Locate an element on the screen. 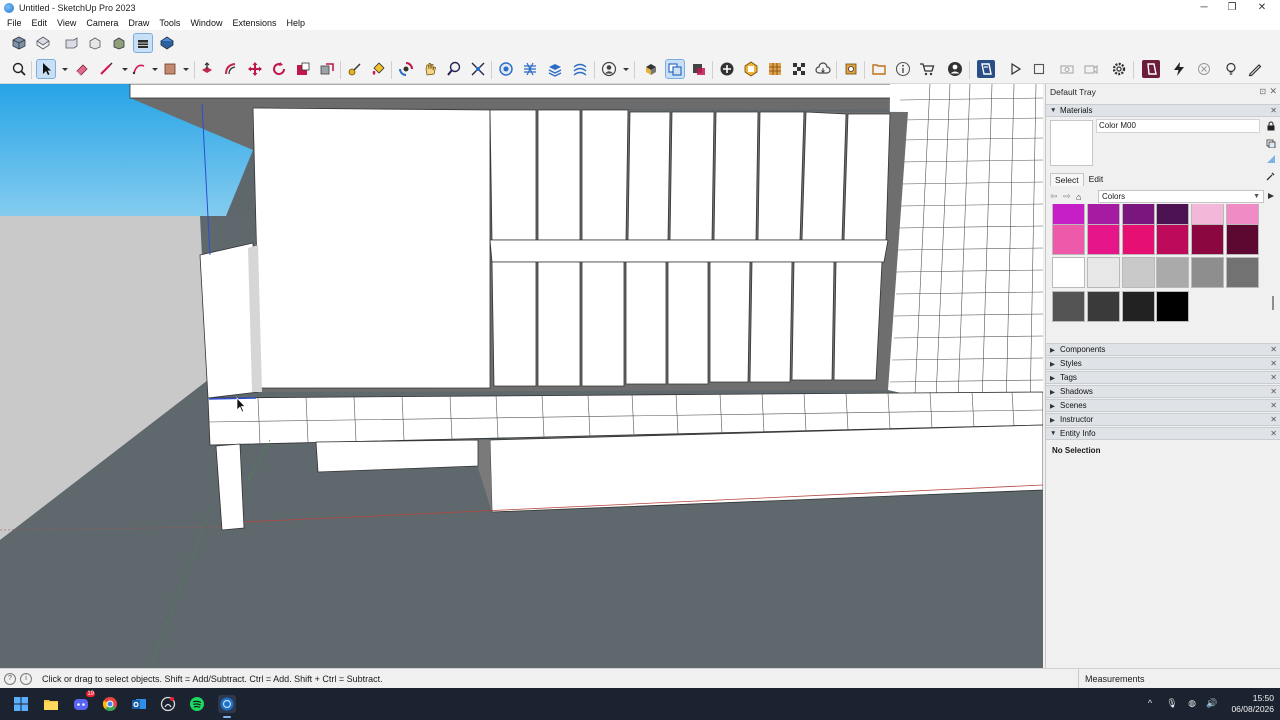  account-dropdown-icon is located at coordinates (626, 69).